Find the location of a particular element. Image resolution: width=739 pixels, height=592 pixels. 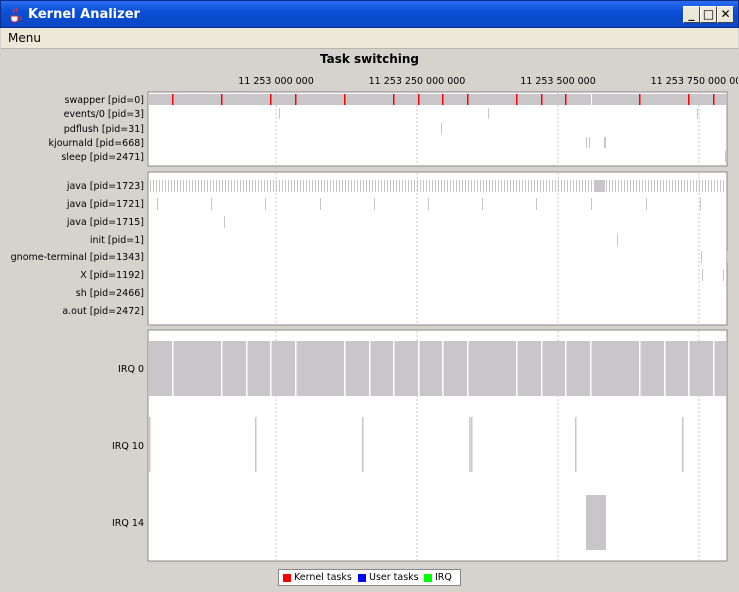

row-label: IRQ 10 is located at coordinates (128, 446).